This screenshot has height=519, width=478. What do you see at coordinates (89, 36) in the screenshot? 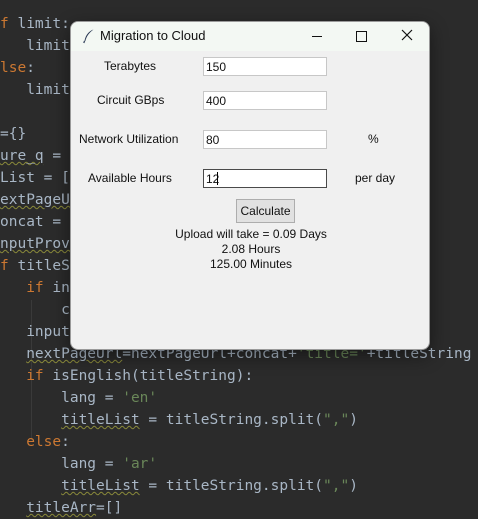
I see `feather-icon` at bounding box center [89, 36].